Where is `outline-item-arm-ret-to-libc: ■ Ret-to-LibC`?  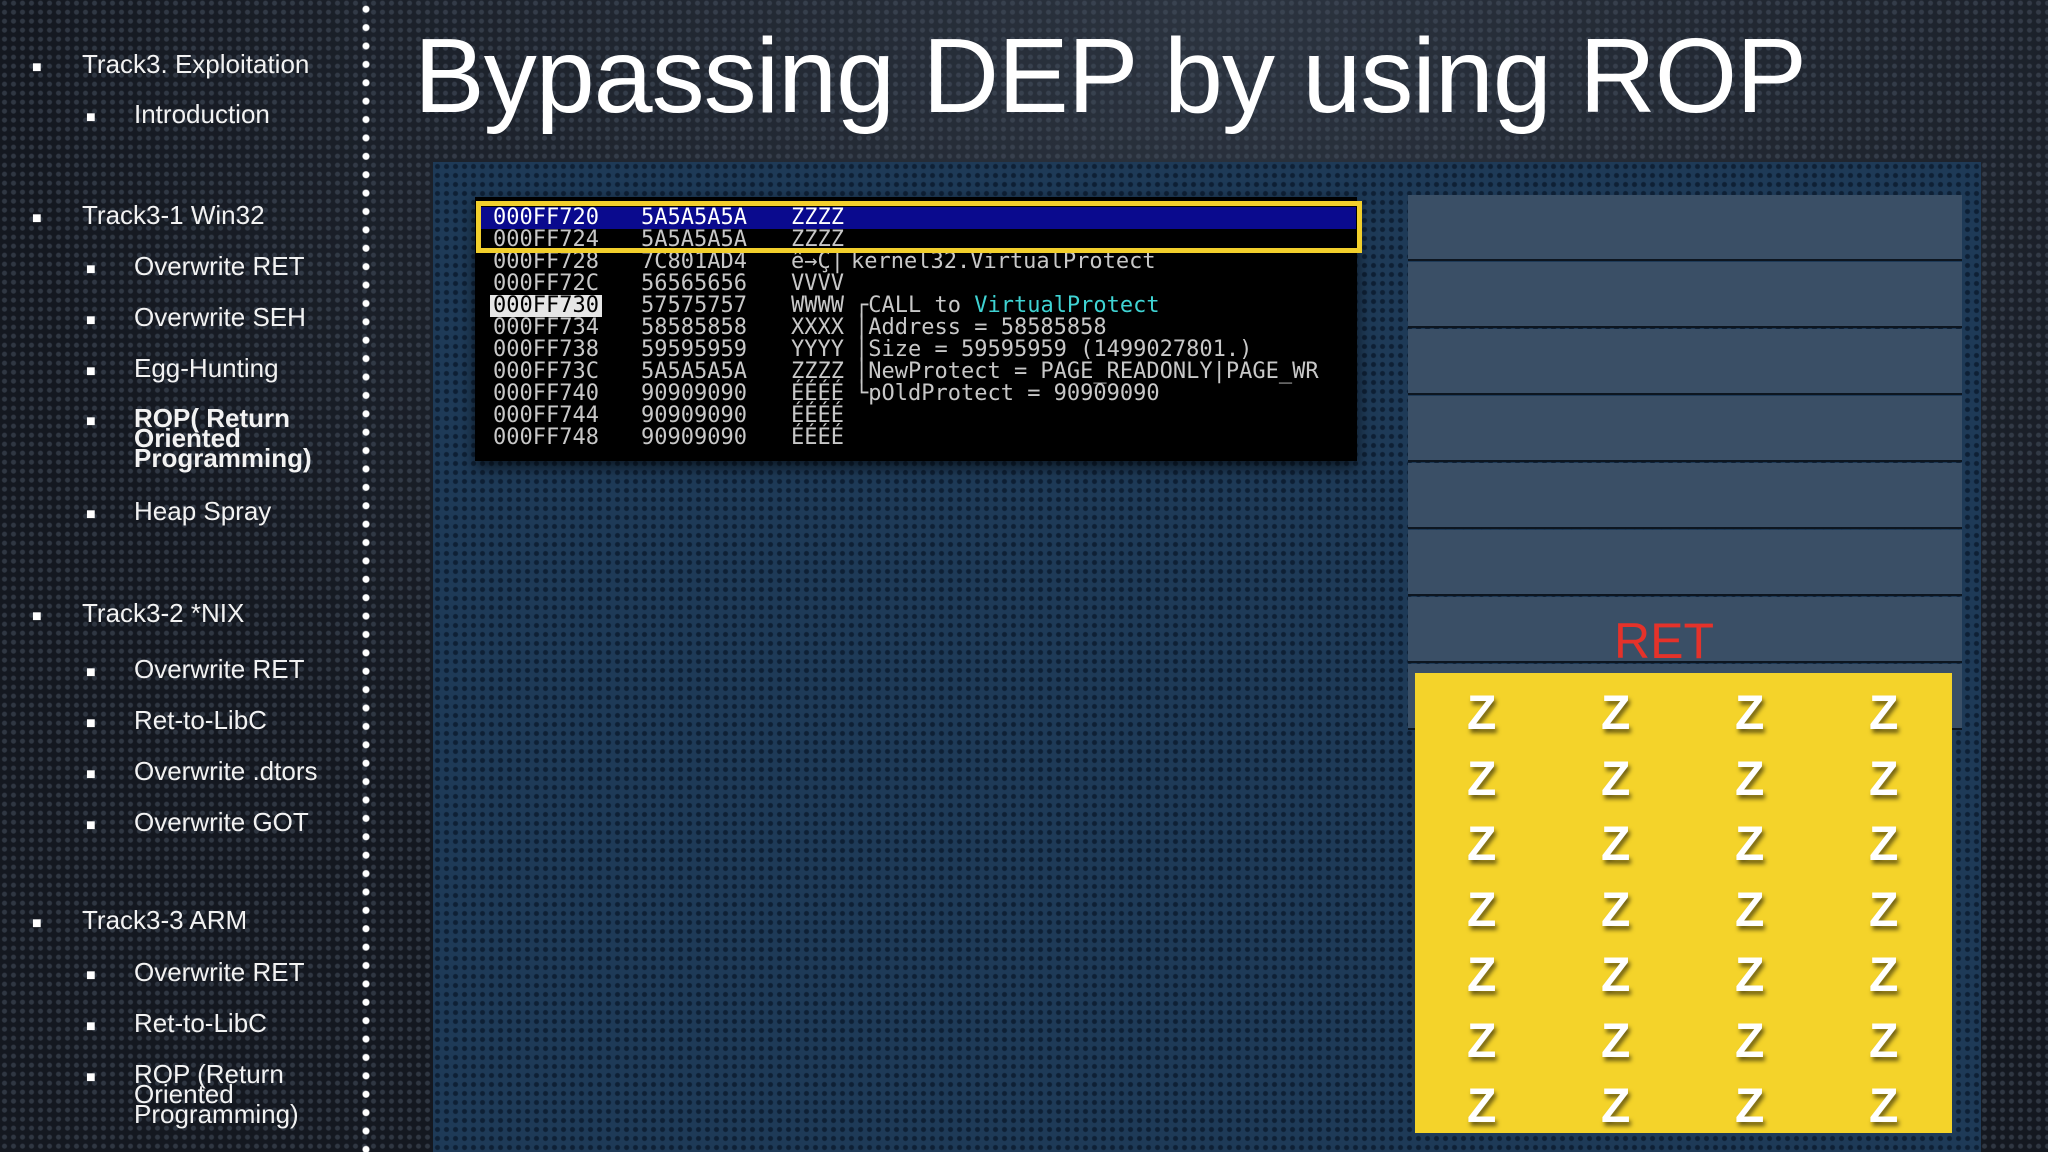
outline-item-arm-ret-to-libc: ■ Ret-to-LibC is located at coordinates (176, 1023).